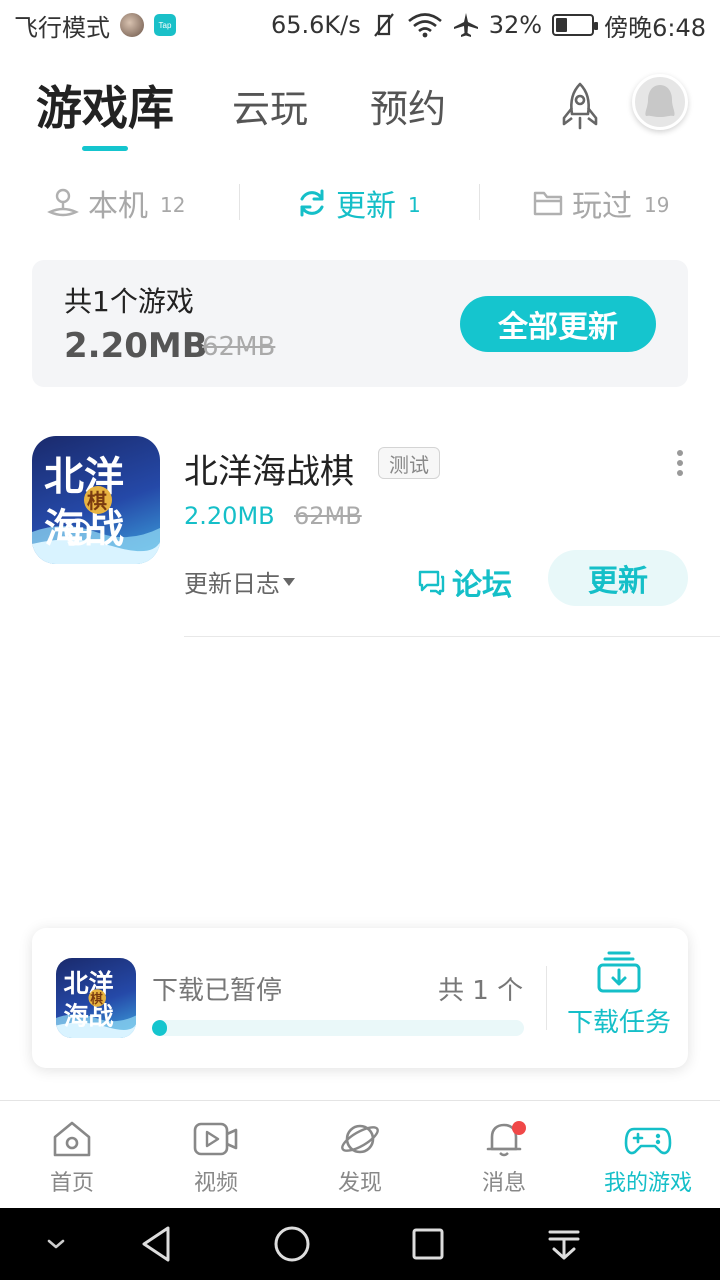 The height and width of the screenshot is (1280, 720). Describe the element at coordinates (232, 584) in the screenshot. I see `changelog-label: 更新日志` at that location.